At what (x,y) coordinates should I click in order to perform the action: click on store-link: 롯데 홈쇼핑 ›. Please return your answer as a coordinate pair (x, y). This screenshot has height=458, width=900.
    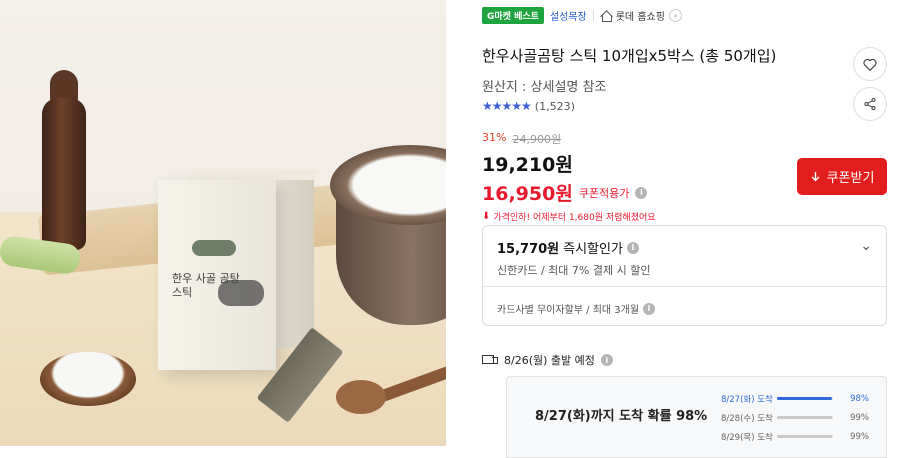
    Looking at the image, I should click on (641, 15).